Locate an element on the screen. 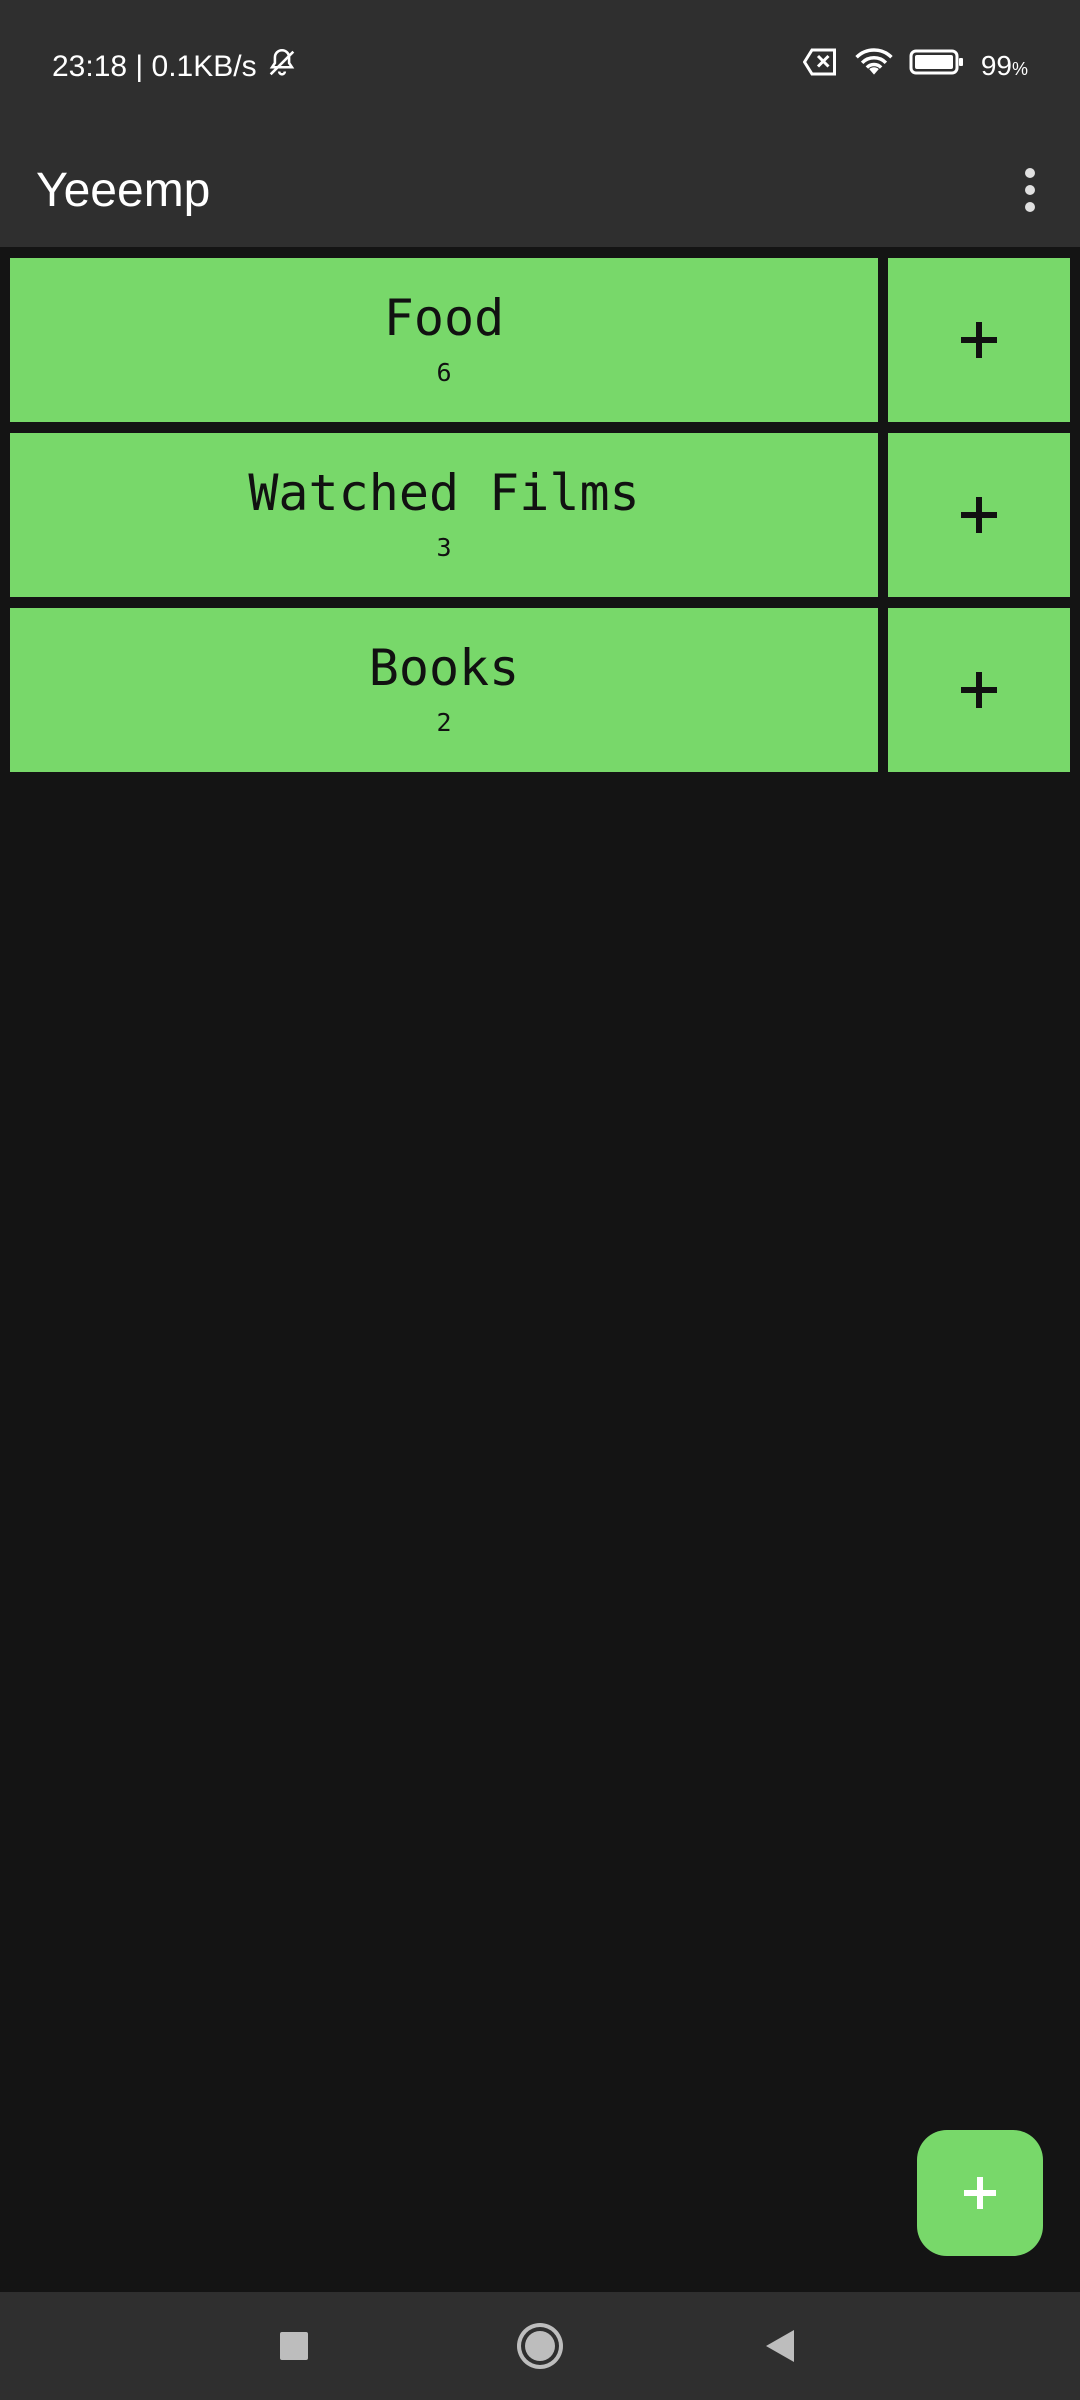 This screenshot has width=1080, height=2400. list-card-food: Food 6 is located at coordinates (444, 340).